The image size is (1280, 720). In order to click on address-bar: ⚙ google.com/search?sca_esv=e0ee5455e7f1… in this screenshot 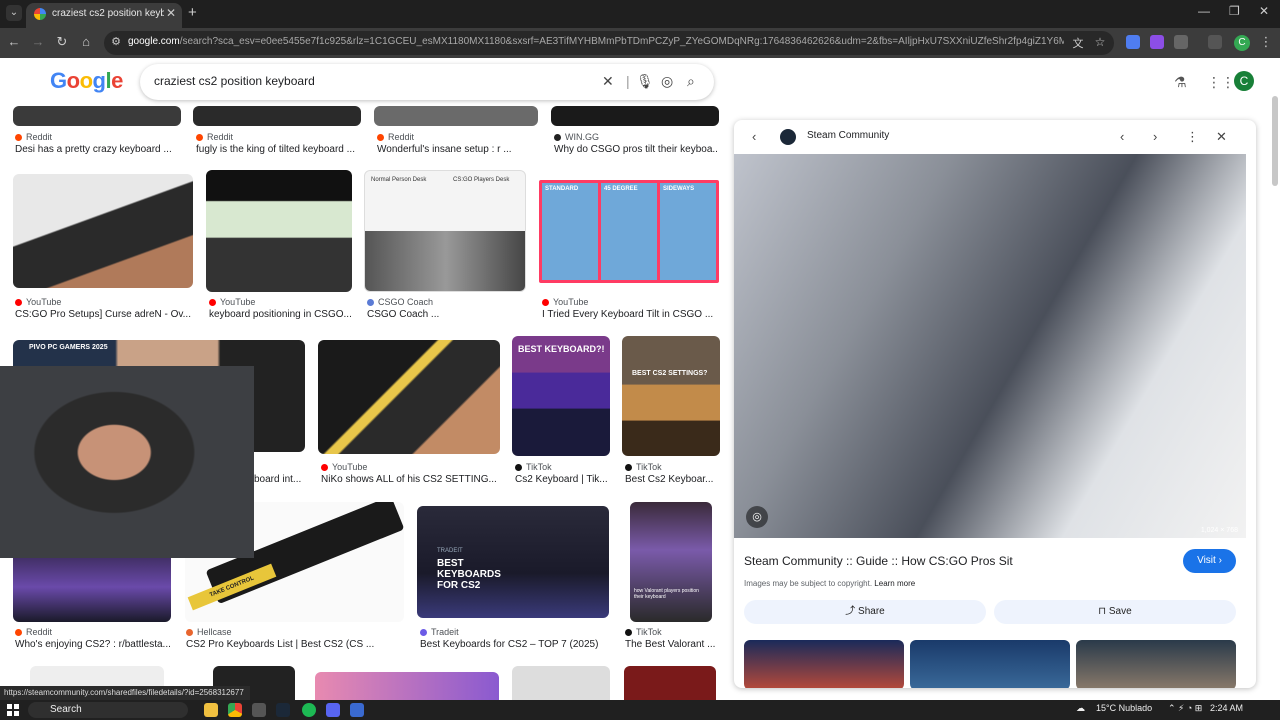, I will do `click(609, 43)`.